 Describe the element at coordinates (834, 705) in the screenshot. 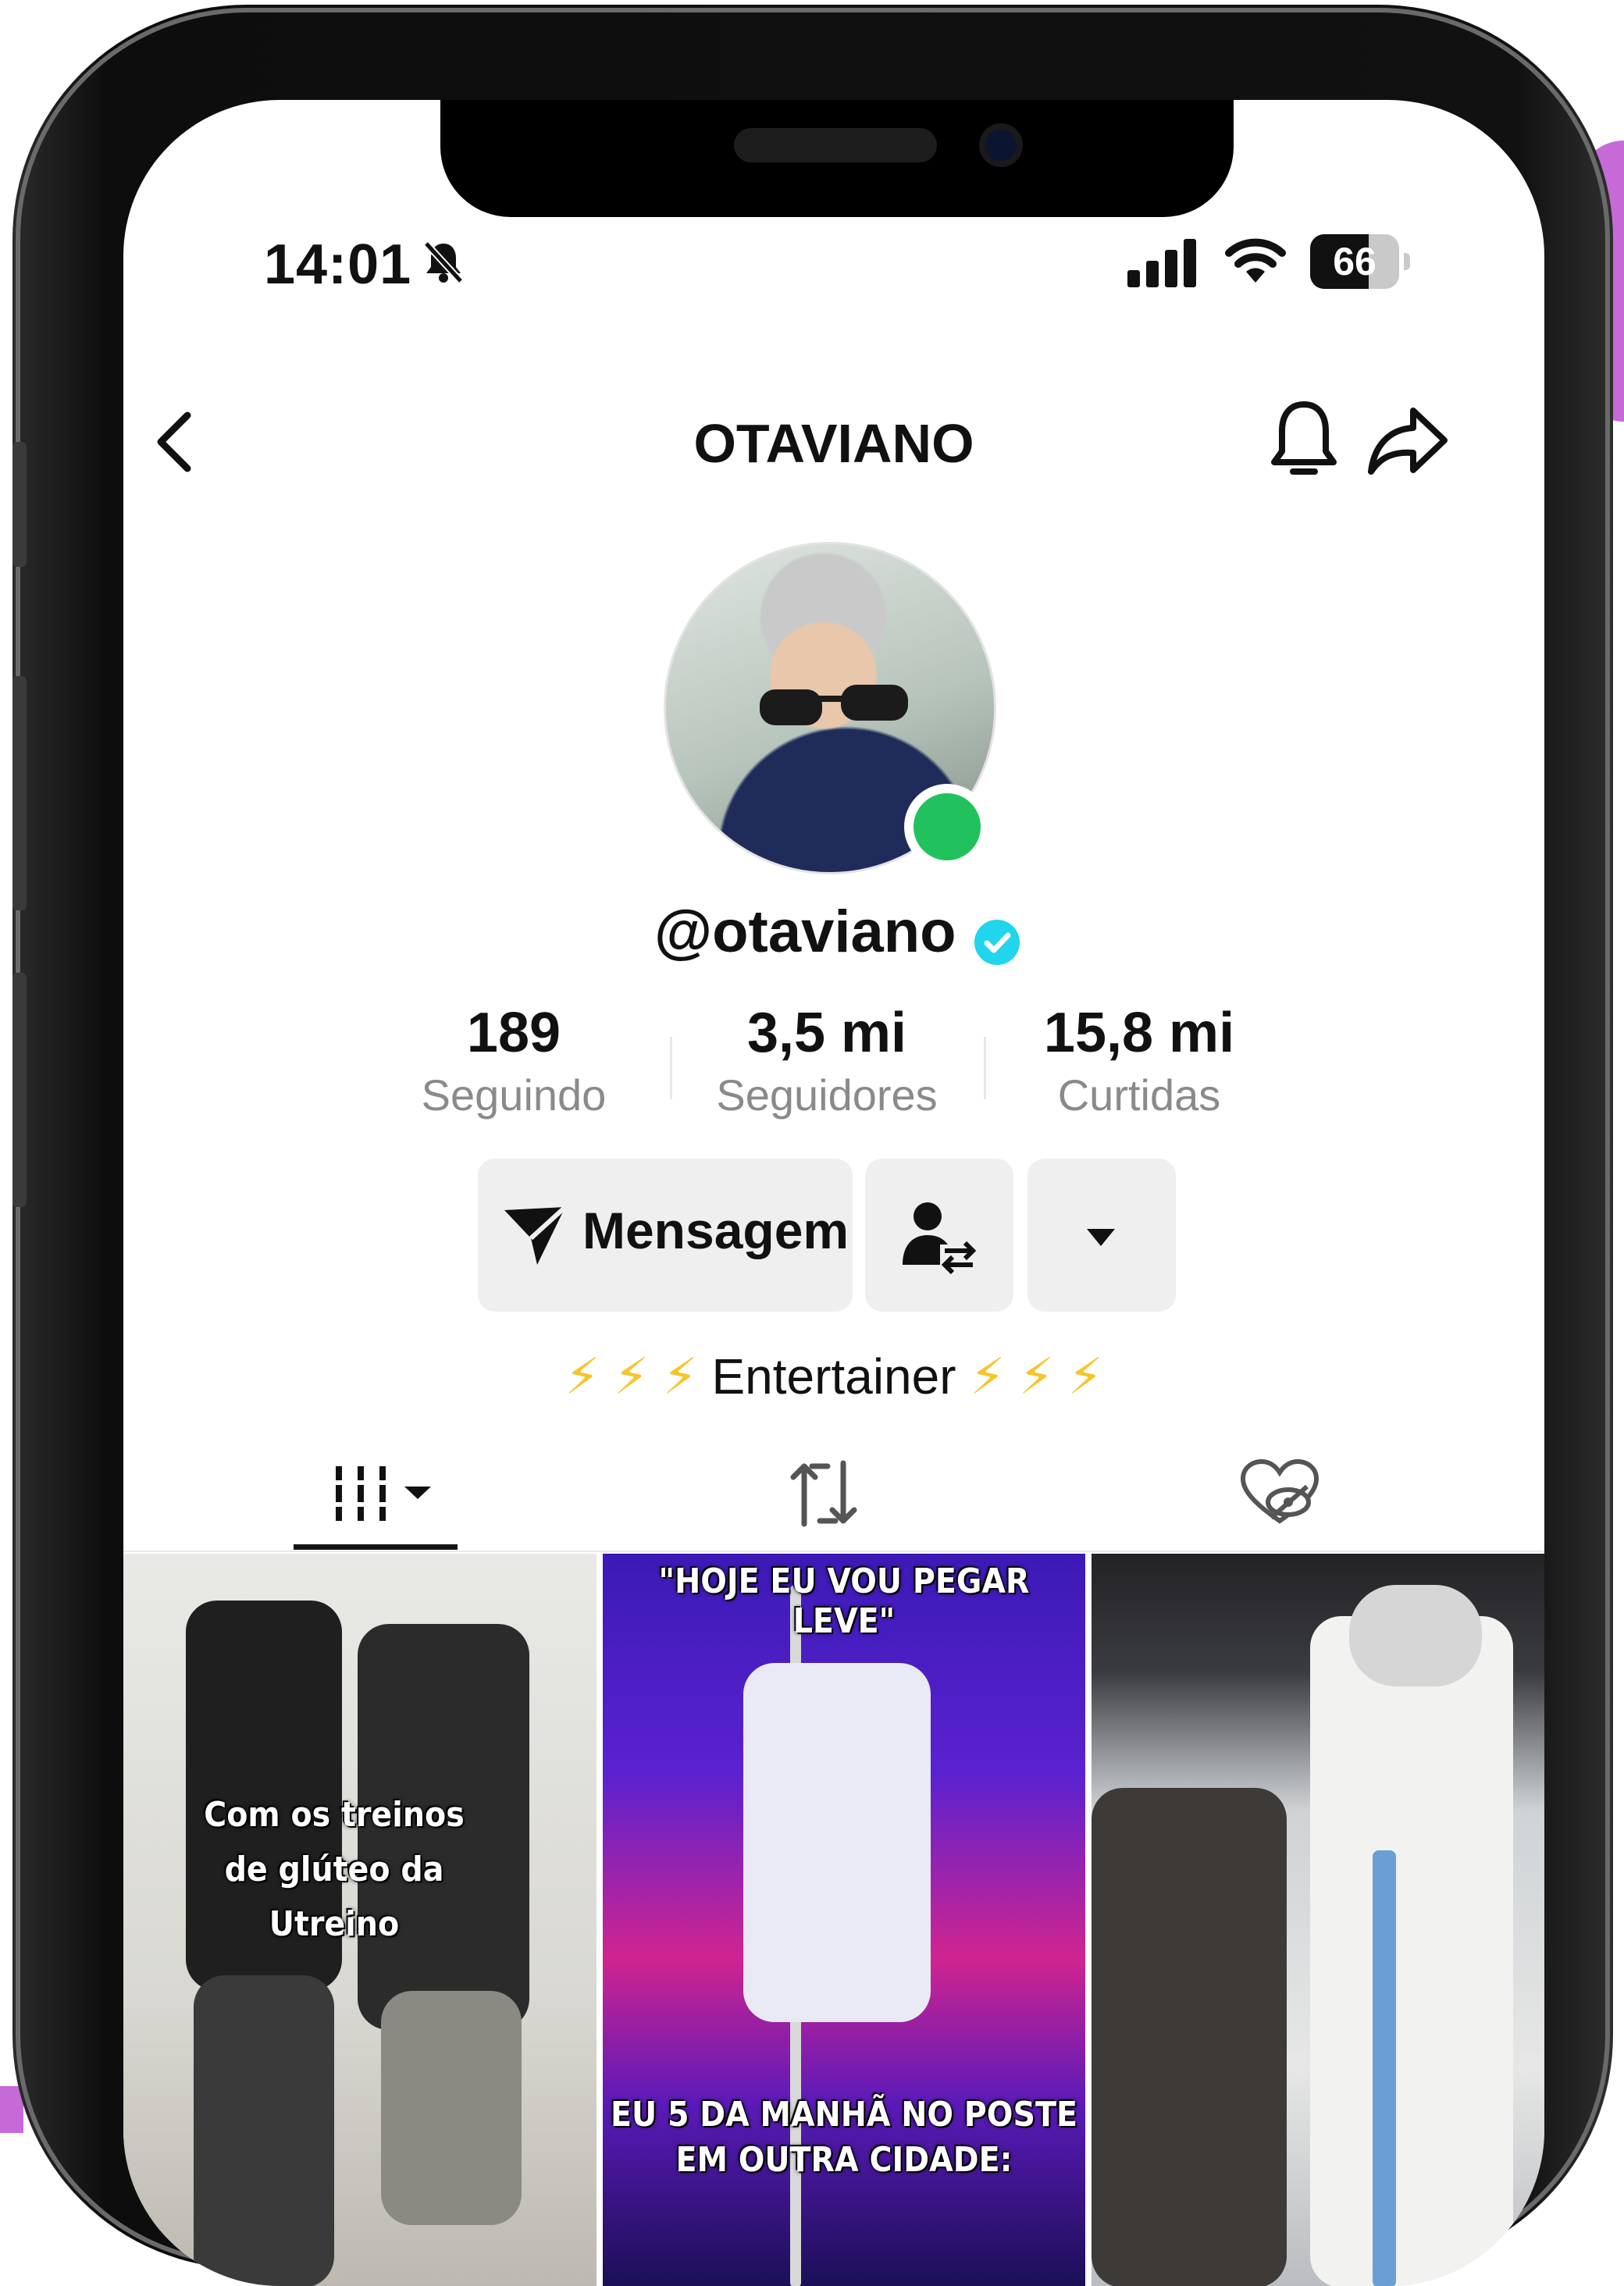

I see `sunglasses-graphic` at that location.